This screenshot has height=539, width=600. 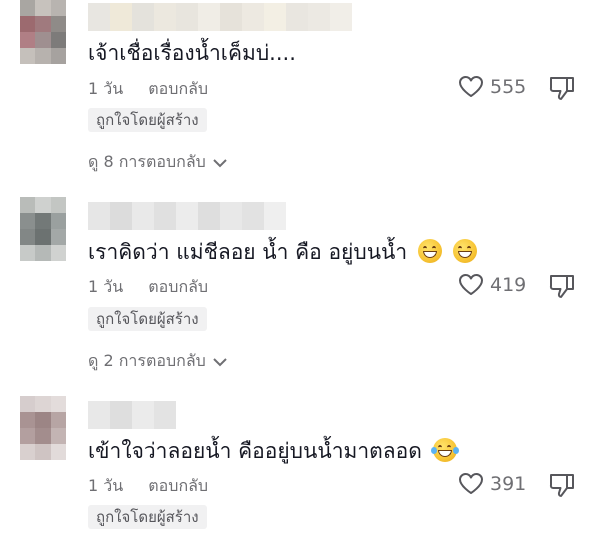 I want to click on like-count: 419, so click(x=508, y=285).